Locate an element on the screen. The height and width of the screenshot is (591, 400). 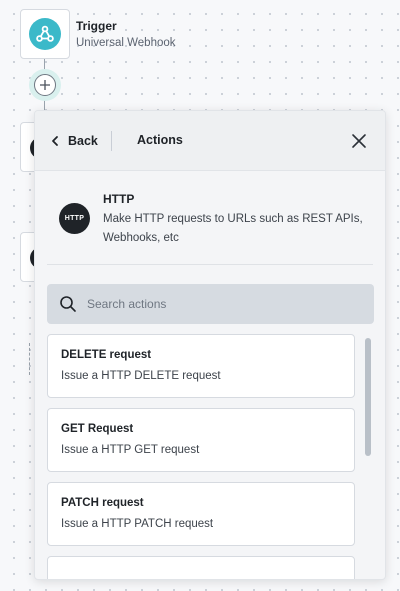
search-input is located at coordinates (217, 304).